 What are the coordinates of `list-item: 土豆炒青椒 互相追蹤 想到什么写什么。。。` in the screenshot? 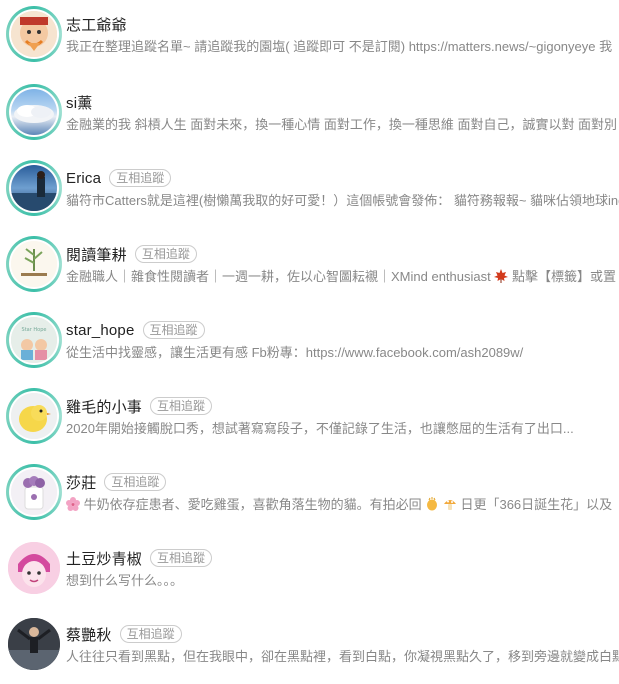 It's located at (309, 570).